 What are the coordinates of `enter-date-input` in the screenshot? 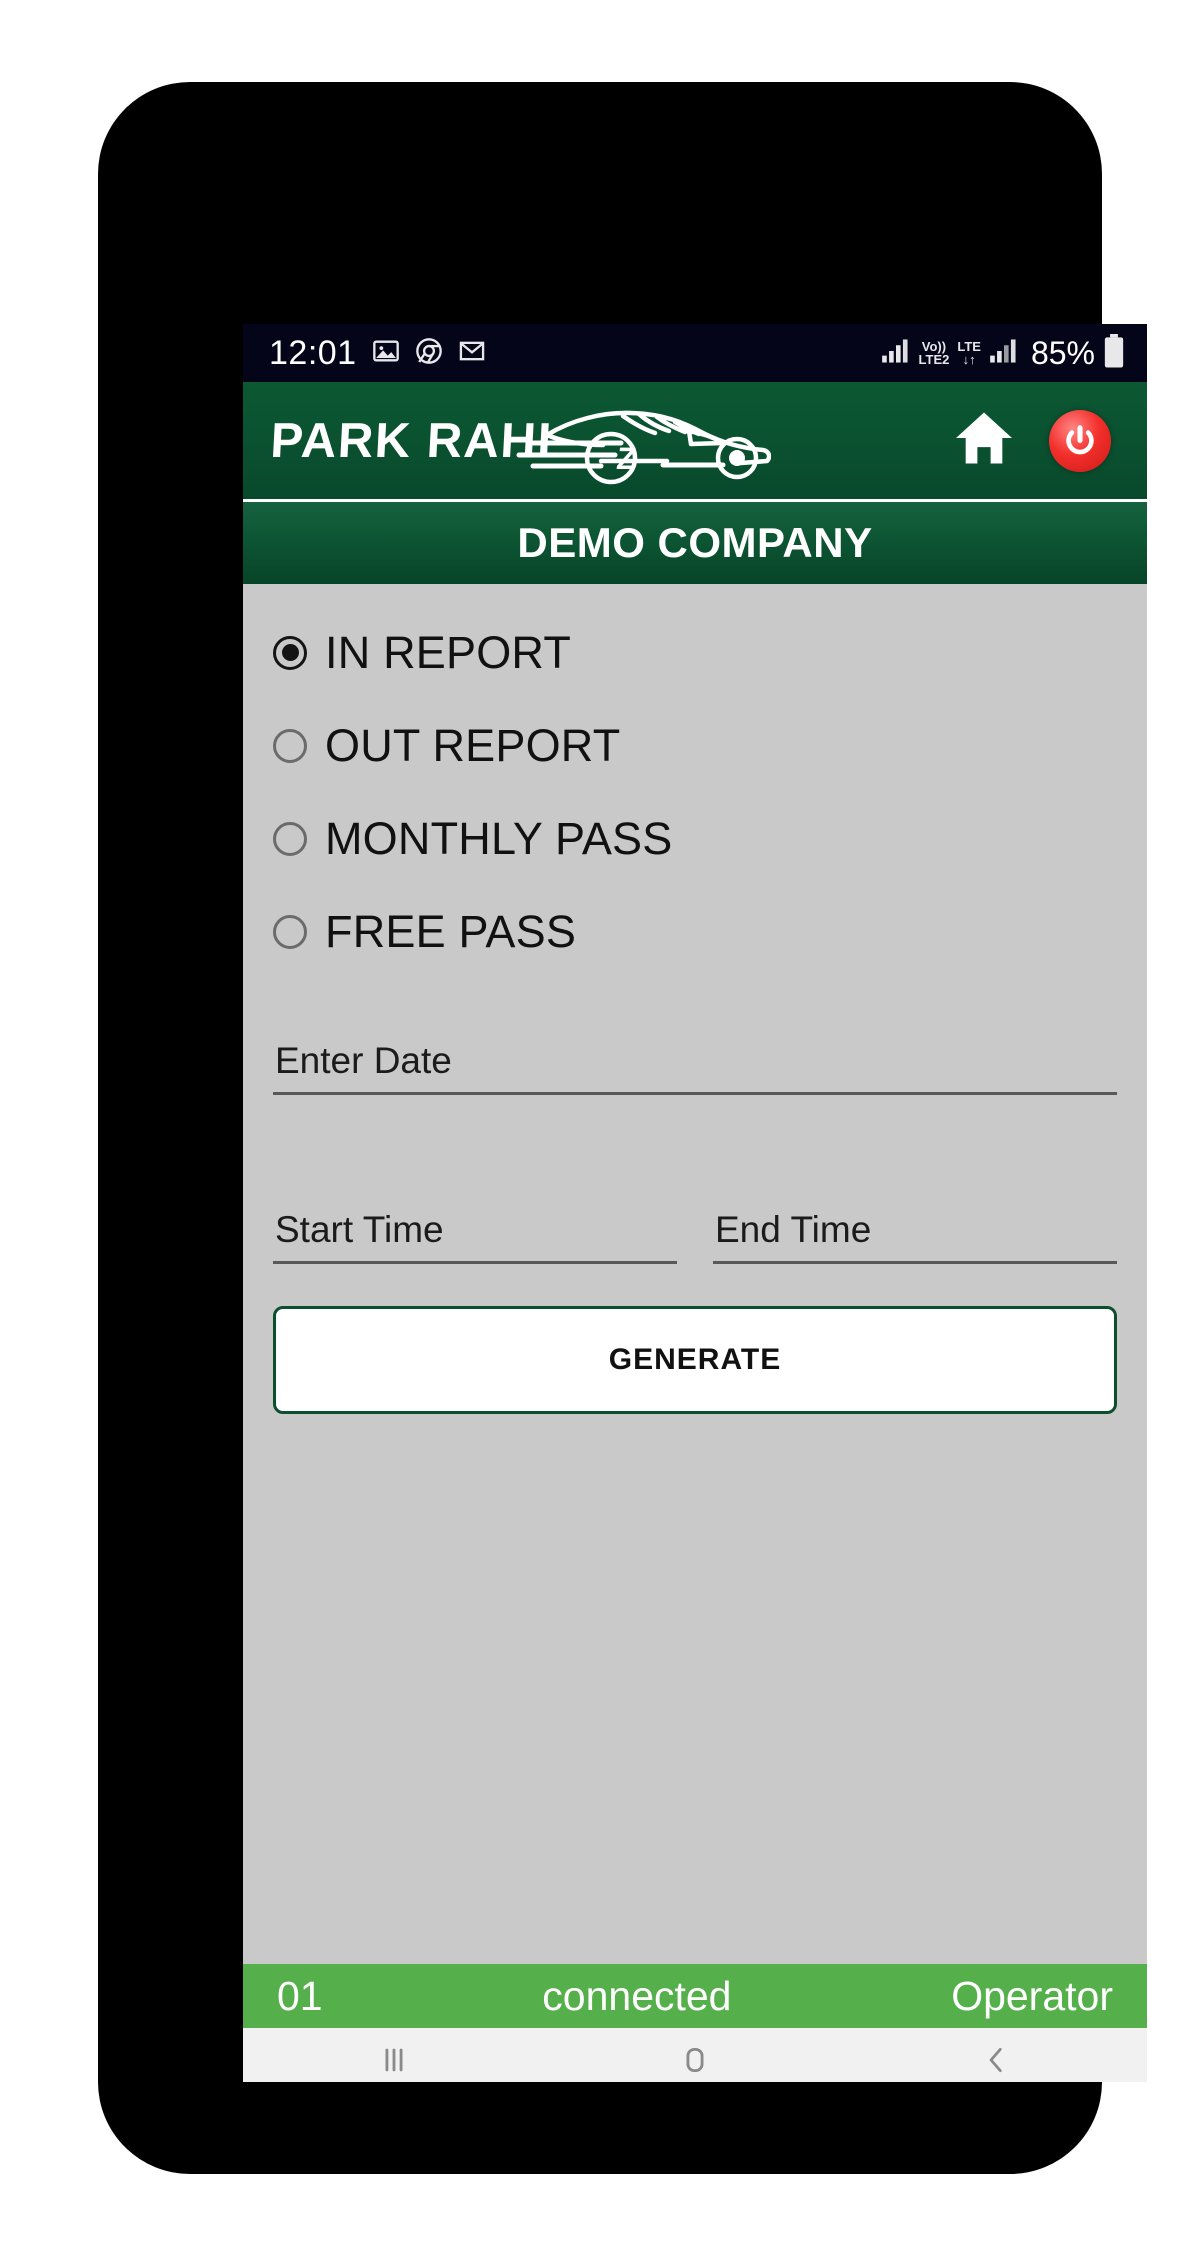 It's located at (695, 1065).